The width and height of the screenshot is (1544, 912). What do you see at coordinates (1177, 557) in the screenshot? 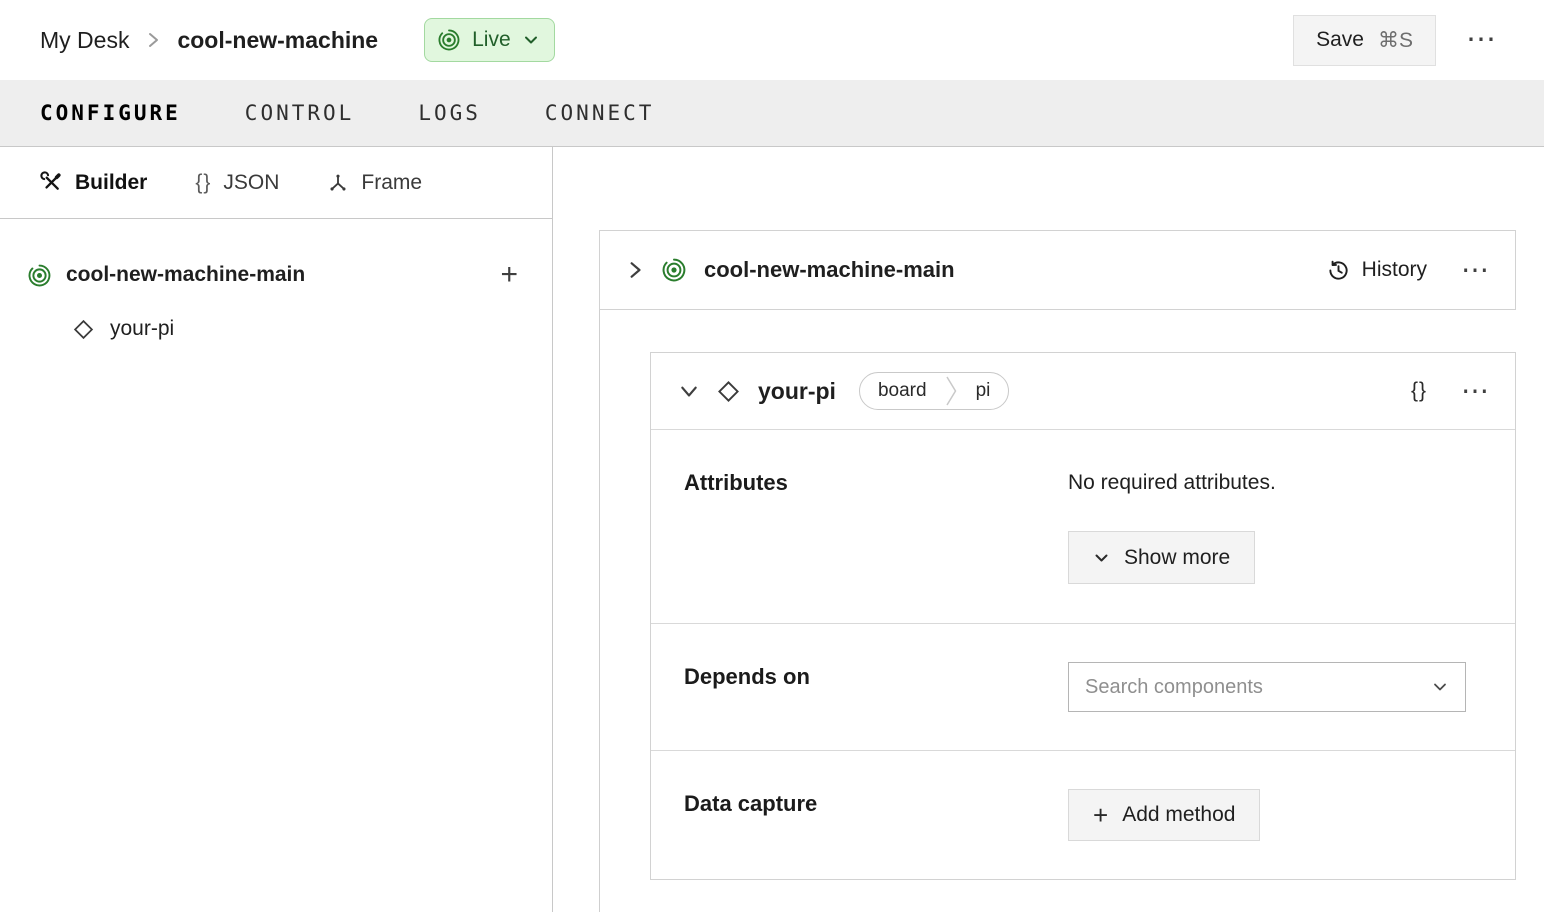
I see `show-more-label: Show more` at bounding box center [1177, 557].